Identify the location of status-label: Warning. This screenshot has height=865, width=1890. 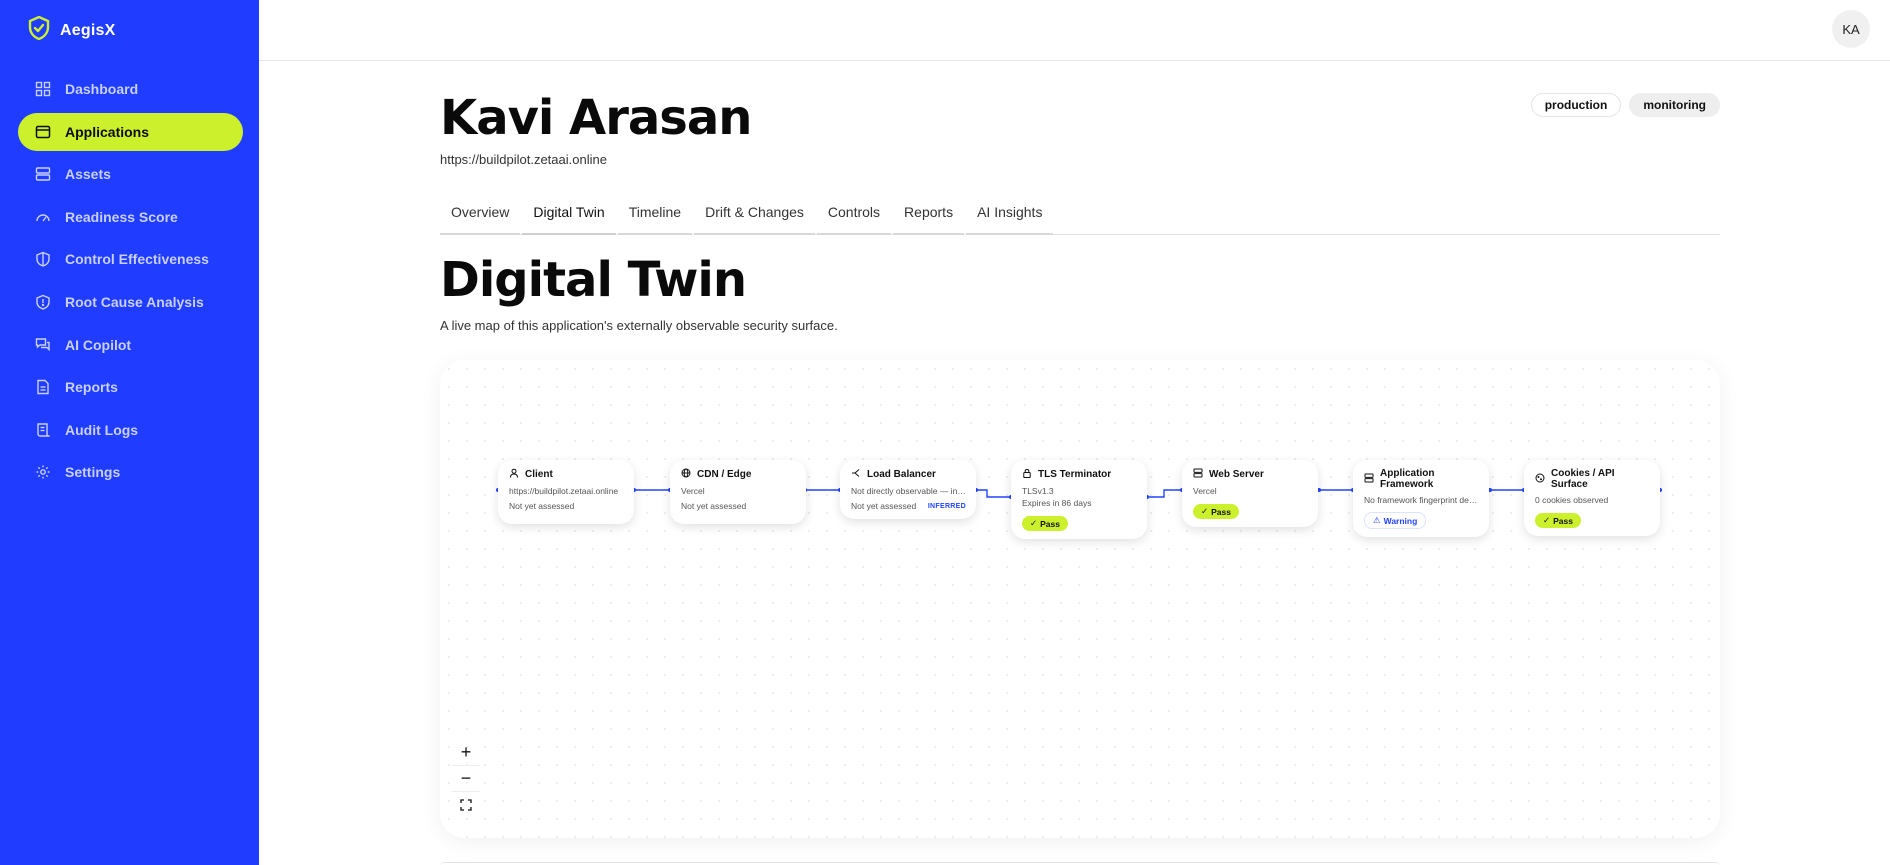
(1400, 520).